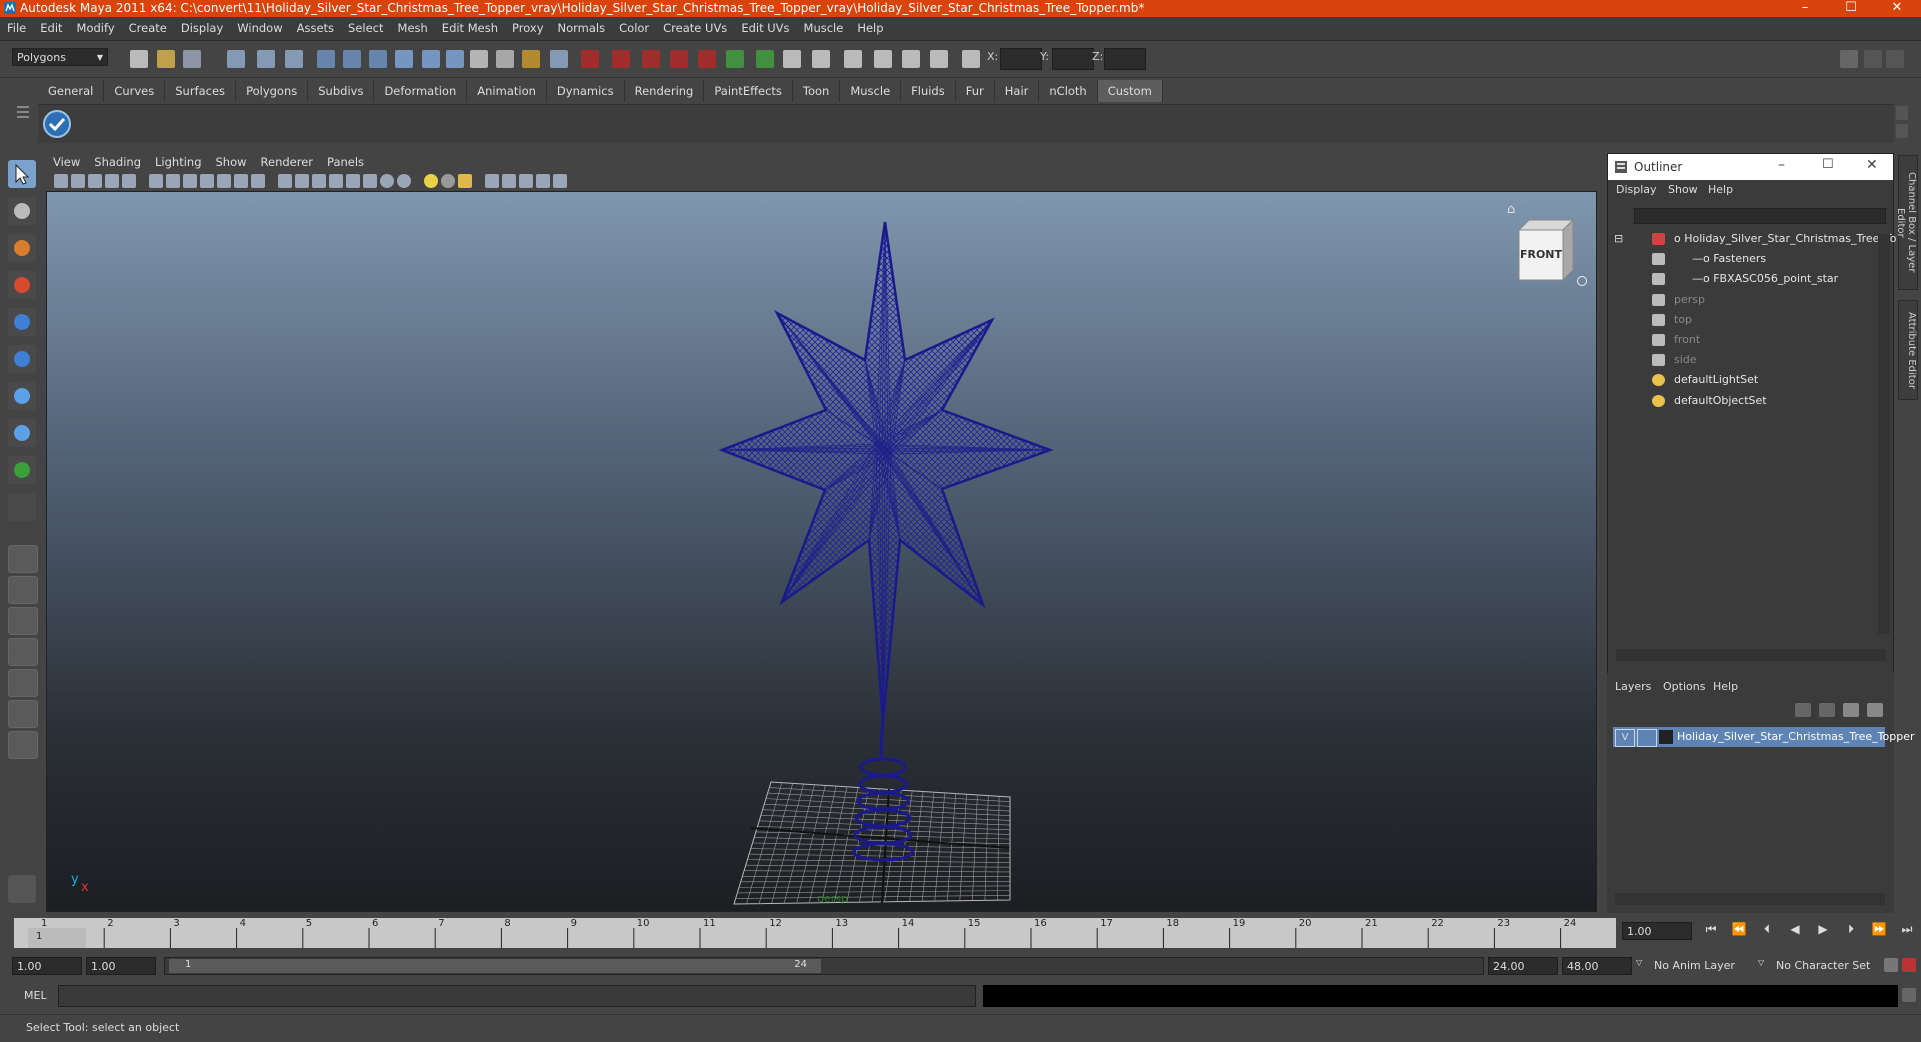 This screenshot has height=1042, width=1921. Describe the element at coordinates (1711, 929) in the screenshot. I see `go-to-start-icon: ⏮` at that location.